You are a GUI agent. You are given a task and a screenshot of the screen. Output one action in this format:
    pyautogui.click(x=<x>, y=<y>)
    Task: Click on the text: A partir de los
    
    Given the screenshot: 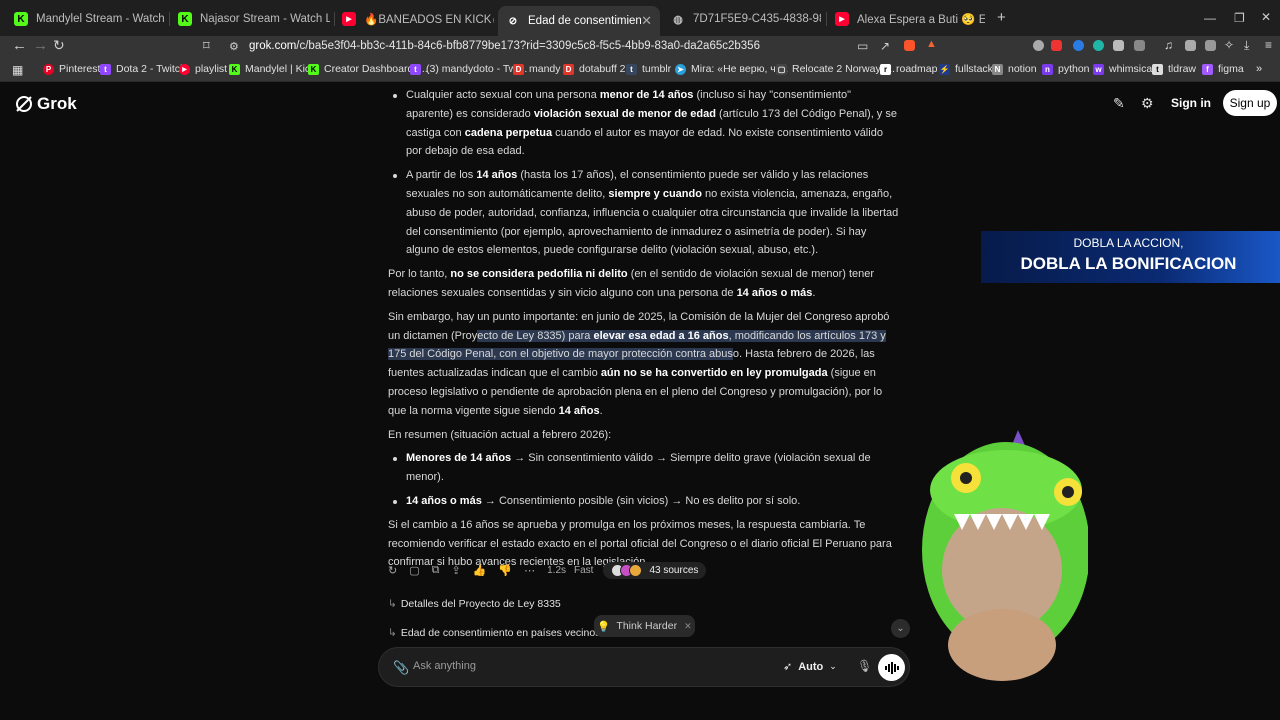 What is the action you would take?
    pyautogui.click(x=441, y=175)
    